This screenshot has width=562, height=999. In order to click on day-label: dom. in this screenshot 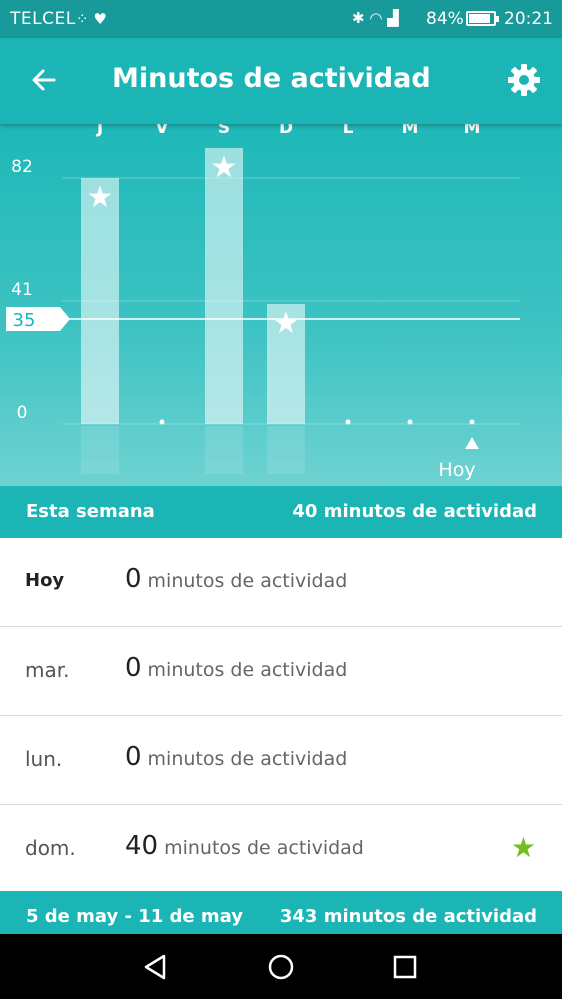, I will do `click(50, 848)`.